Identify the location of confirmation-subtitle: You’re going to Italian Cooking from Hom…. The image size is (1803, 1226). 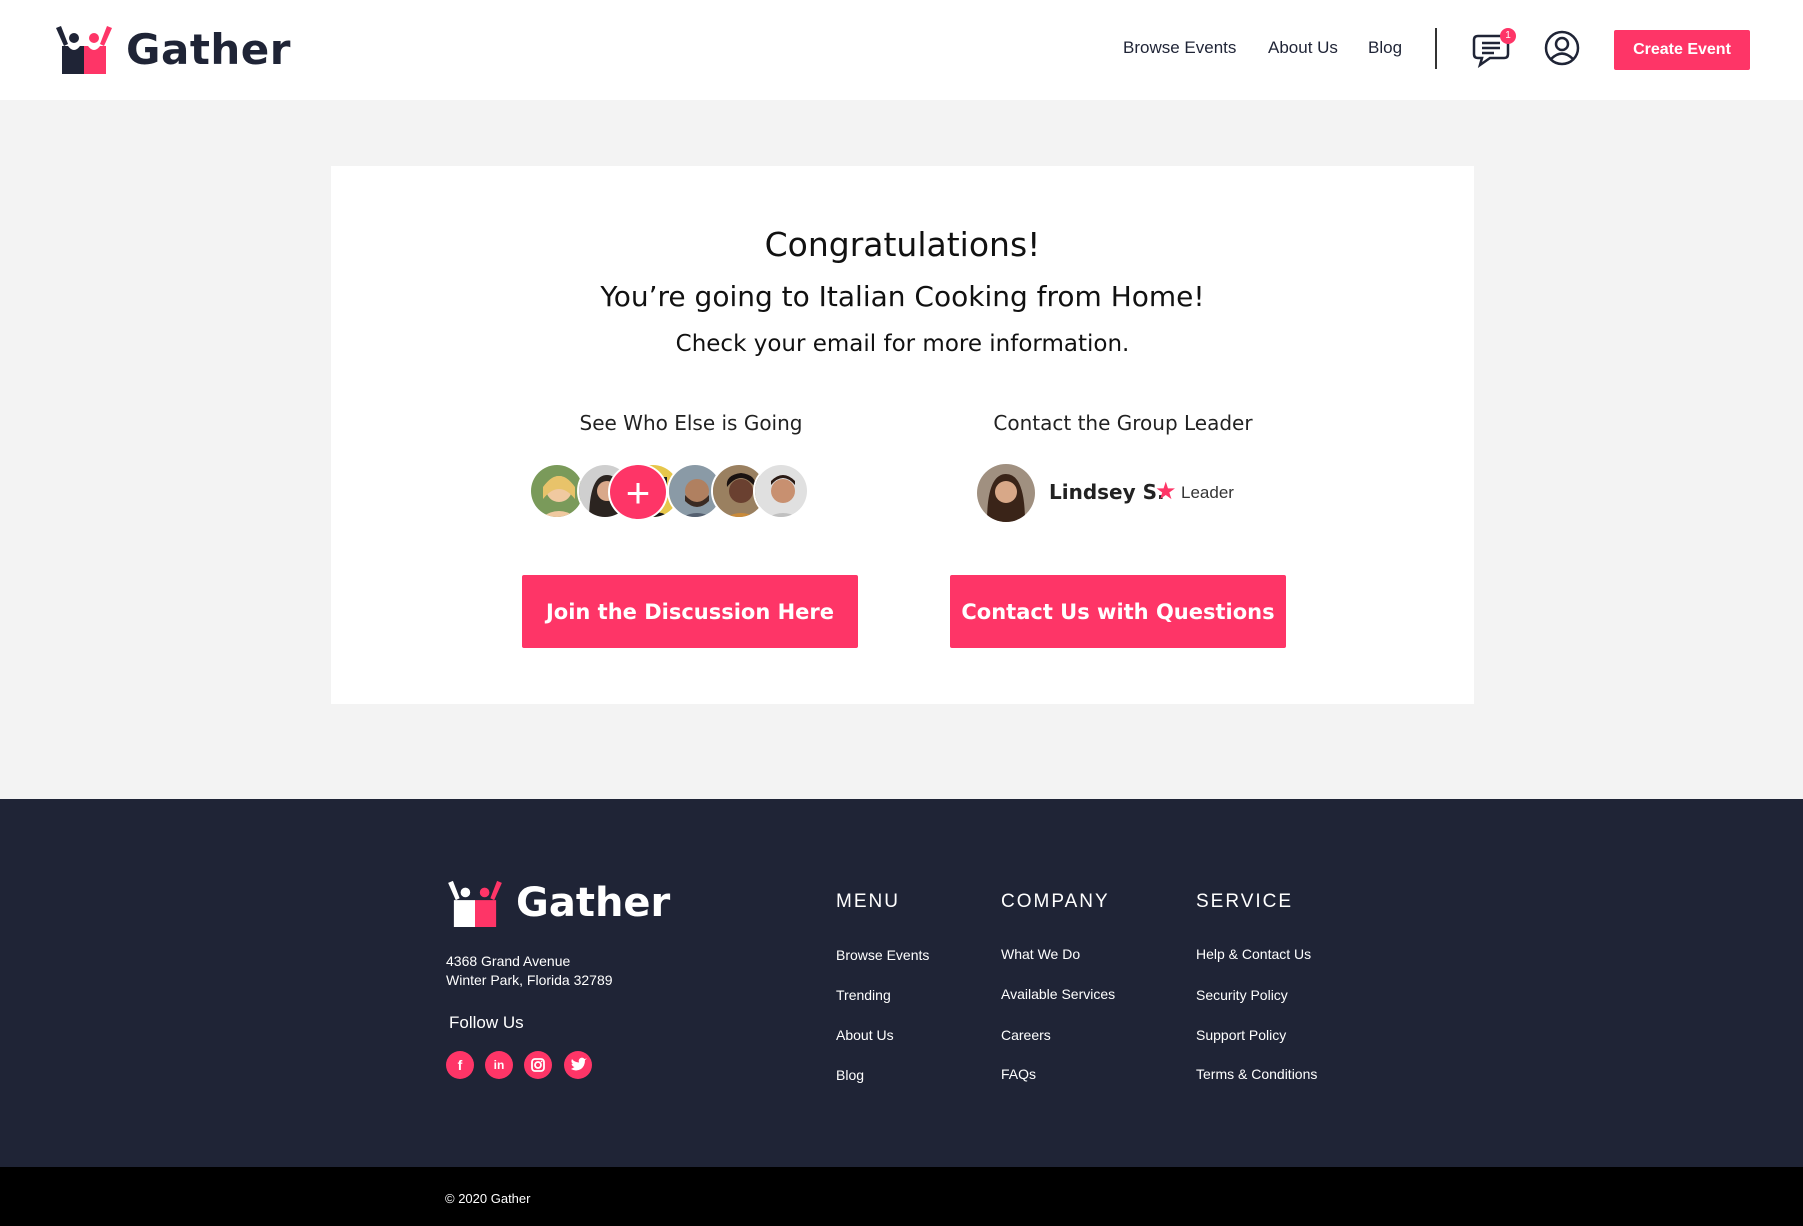
(902, 296).